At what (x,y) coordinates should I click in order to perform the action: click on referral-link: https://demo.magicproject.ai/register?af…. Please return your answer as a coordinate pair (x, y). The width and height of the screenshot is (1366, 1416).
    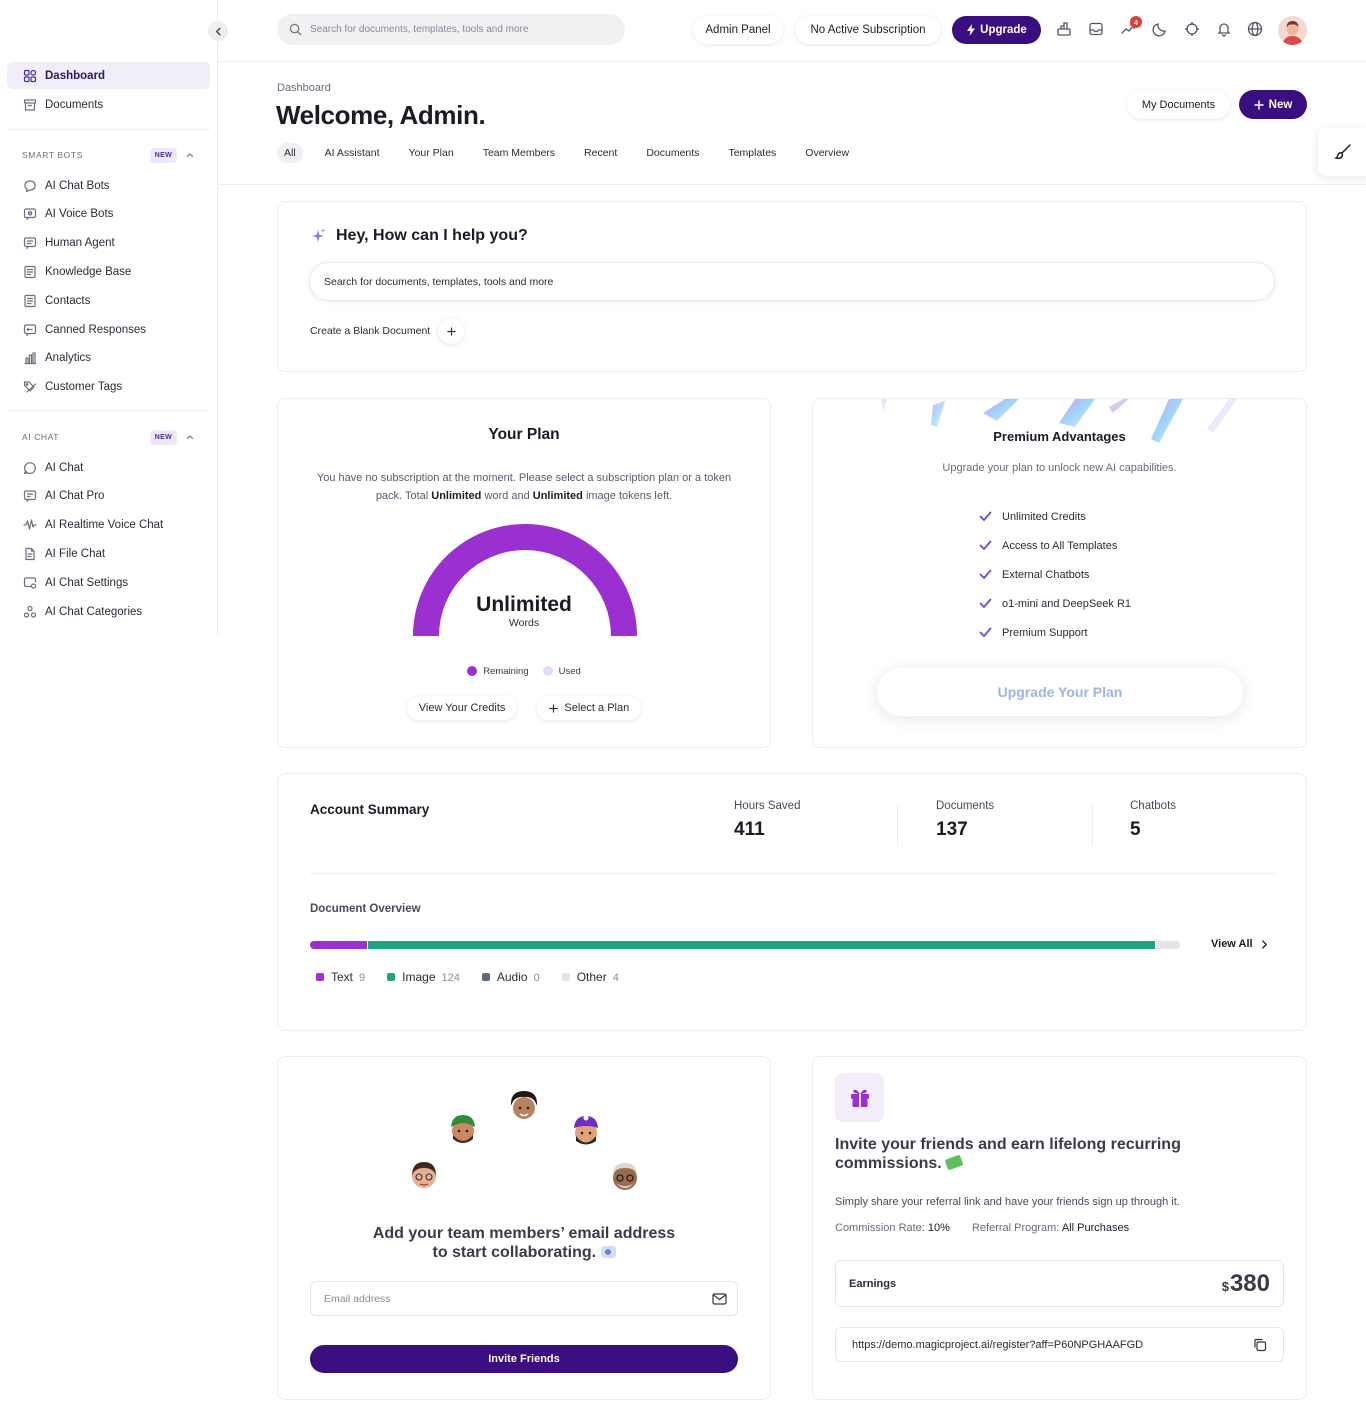
    Looking at the image, I should click on (997, 1345).